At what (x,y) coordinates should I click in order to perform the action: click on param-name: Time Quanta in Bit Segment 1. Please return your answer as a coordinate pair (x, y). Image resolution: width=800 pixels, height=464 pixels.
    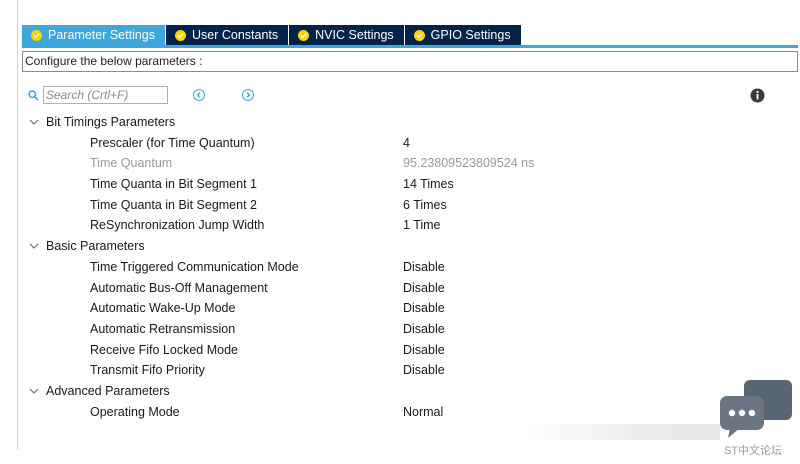
    Looking at the image, I should click on (173, 184).